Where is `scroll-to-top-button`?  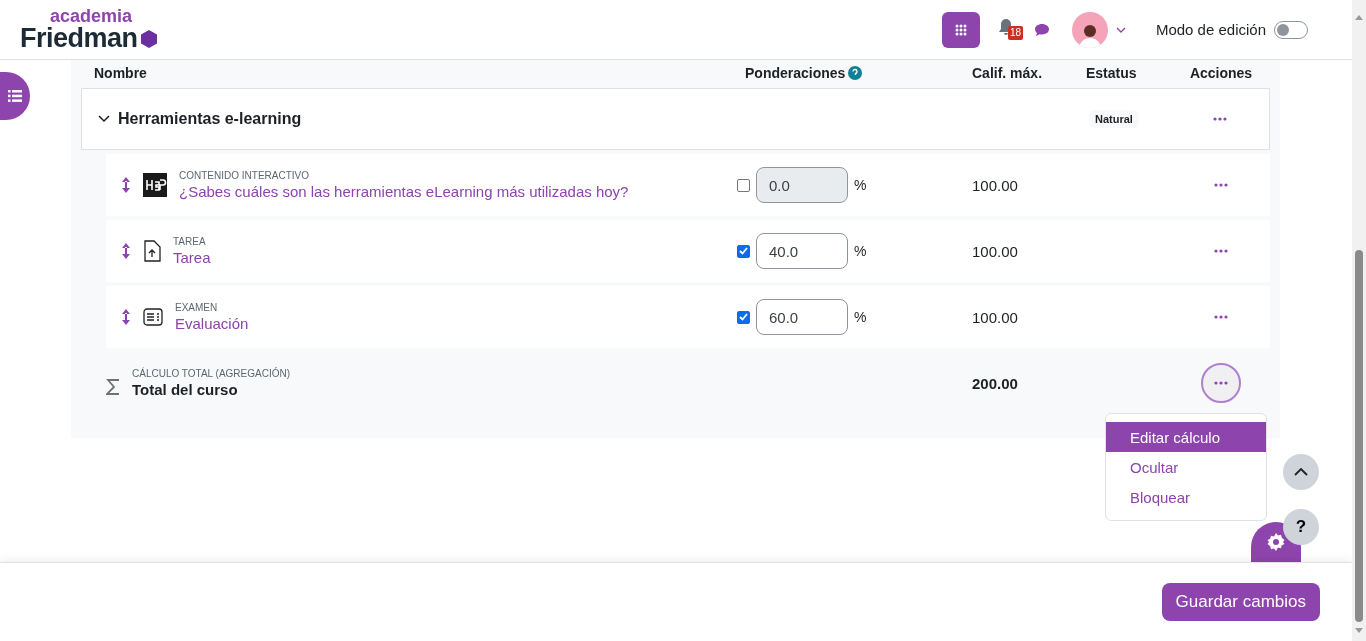 scroll-to-top-button is located at coordinates (1301, 472).